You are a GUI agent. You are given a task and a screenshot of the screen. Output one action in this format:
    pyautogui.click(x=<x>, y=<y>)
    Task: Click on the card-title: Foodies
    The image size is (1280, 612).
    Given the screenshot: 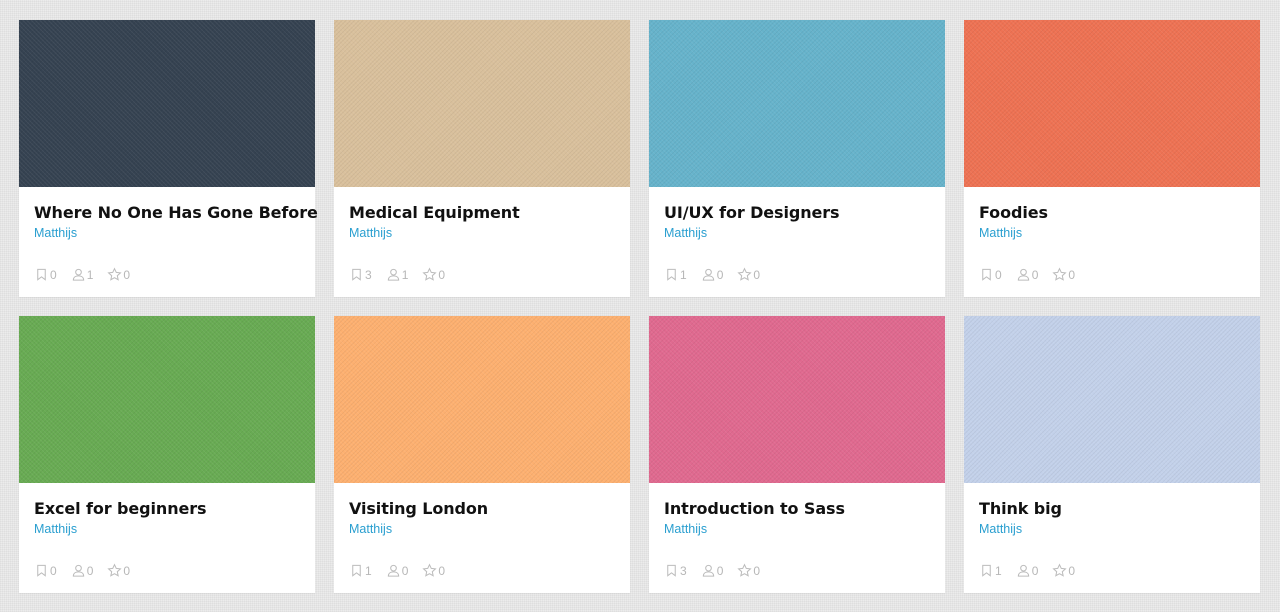 What is the action you would take?
    pyautogui.click(x=1013, y=212)
    